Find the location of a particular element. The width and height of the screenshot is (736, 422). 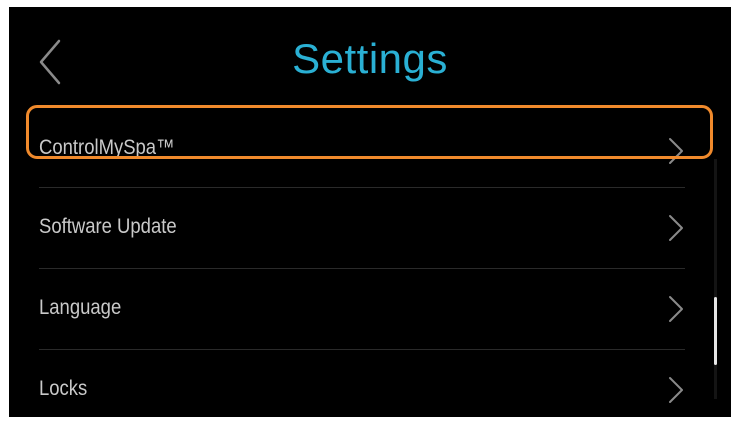

menu-item-locks: Locks is located at coordinates (362, 383).